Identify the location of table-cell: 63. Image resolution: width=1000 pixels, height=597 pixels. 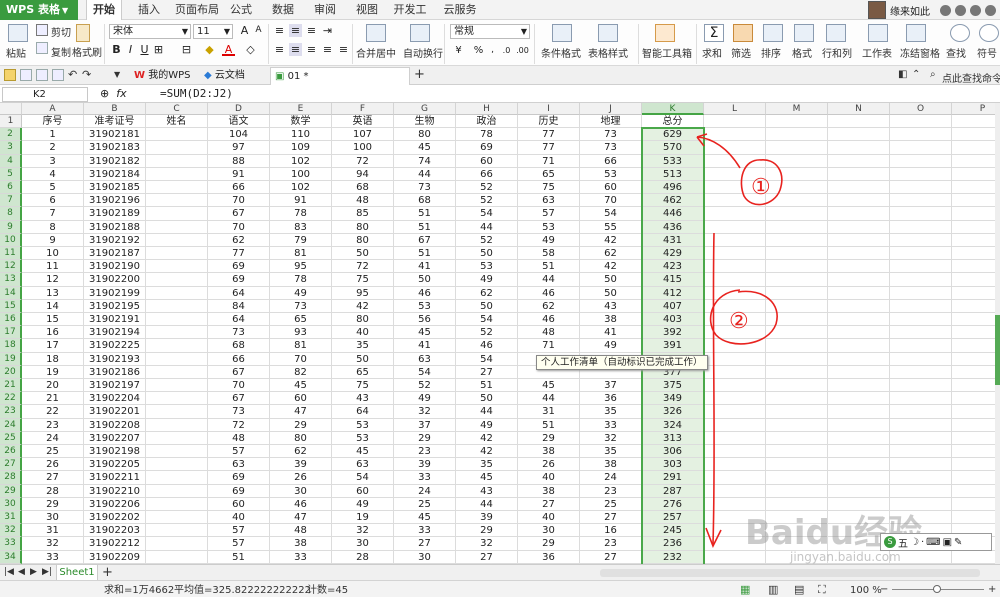
(363, 465).